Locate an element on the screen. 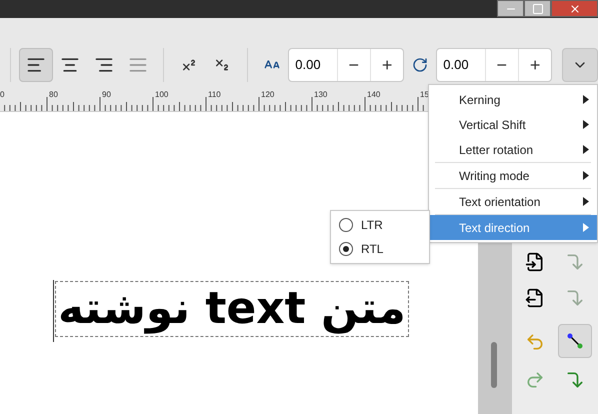  maximize-button is located at coordinates (537, 8).